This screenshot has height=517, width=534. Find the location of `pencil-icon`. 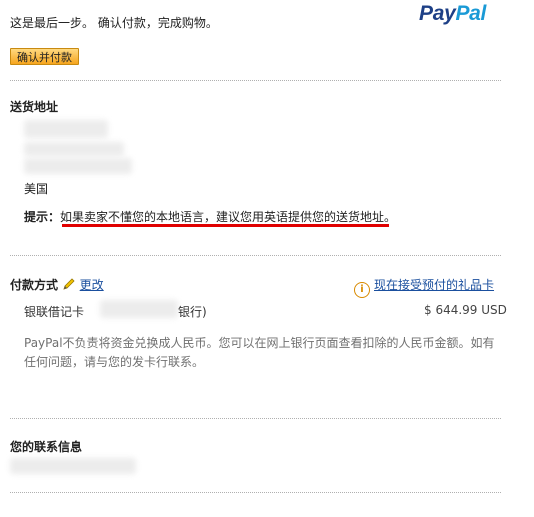

pencil-icon is located at coordinates (69, 285).